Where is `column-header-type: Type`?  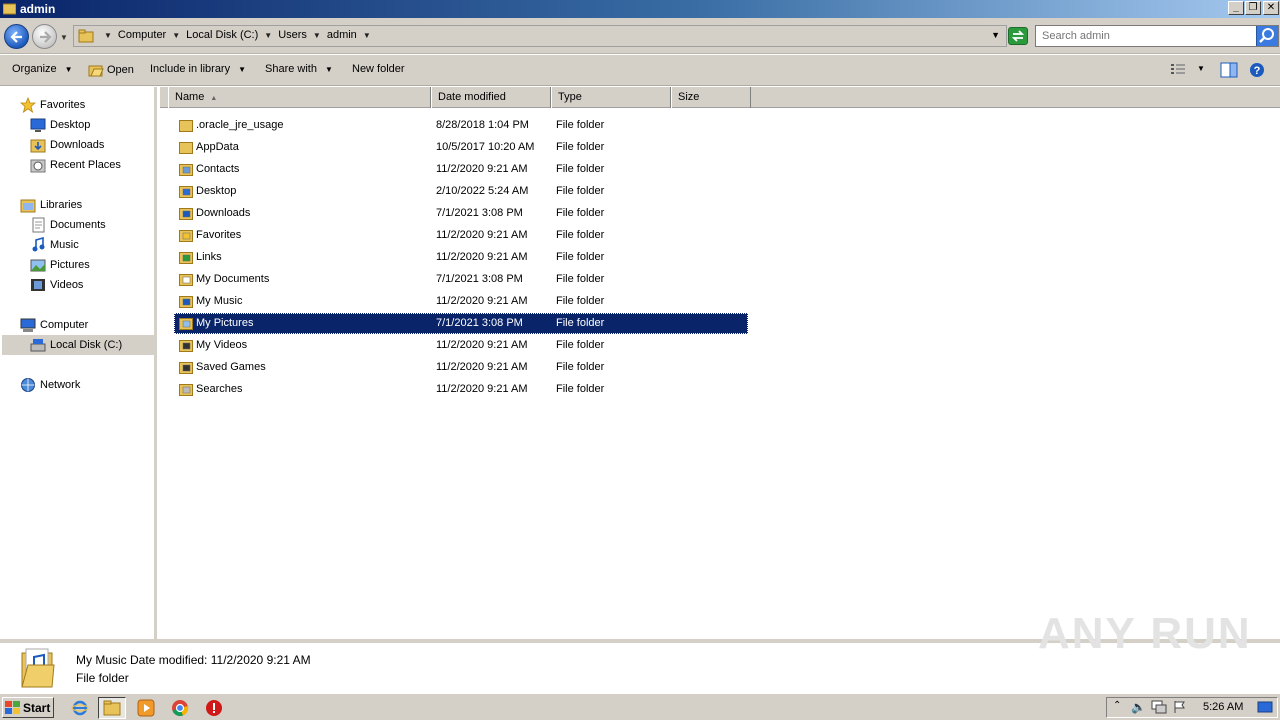
column-header-type: Type is located at coordinates (611, 97).